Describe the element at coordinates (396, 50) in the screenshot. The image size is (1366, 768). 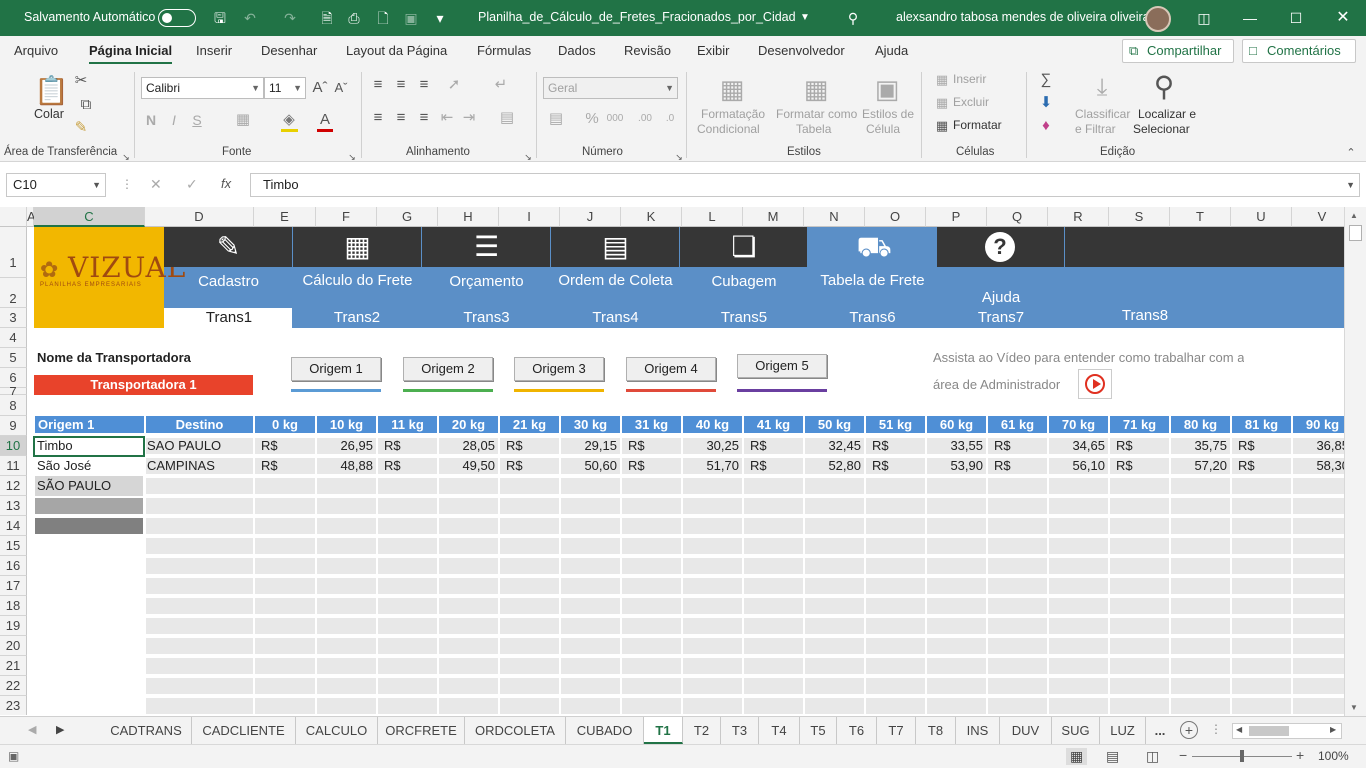
I see `tab-layout: Layout da Página` at that location.